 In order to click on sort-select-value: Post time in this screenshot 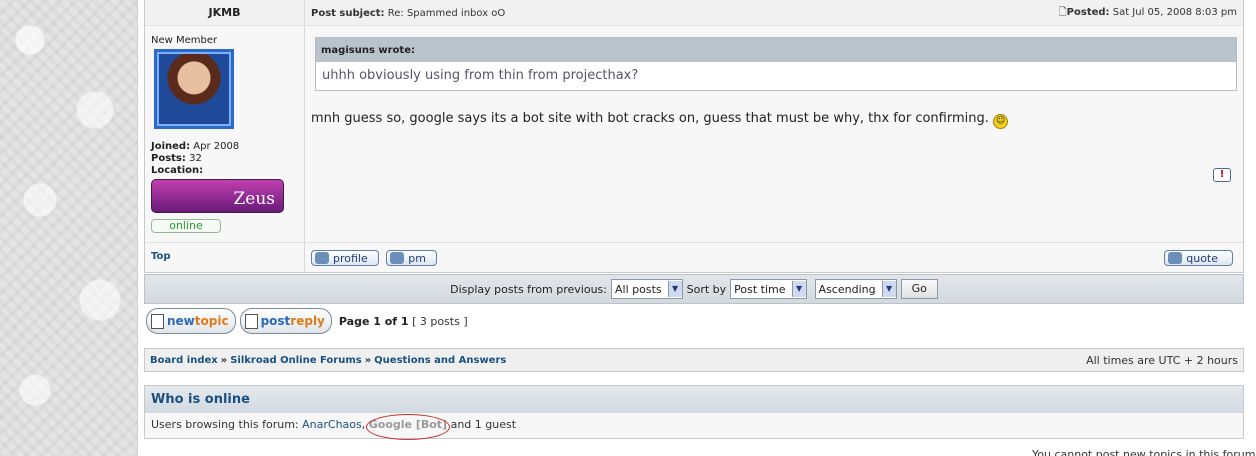, I will do `click(760, 289)`.